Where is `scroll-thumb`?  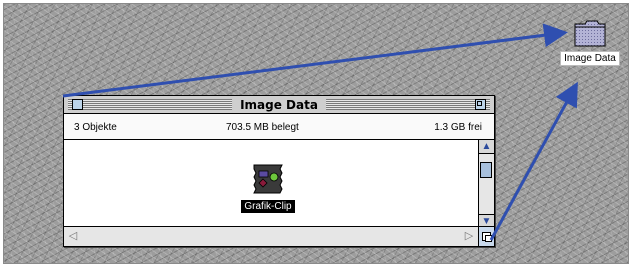
scroll-thumb is located at coordinates (486, 170).